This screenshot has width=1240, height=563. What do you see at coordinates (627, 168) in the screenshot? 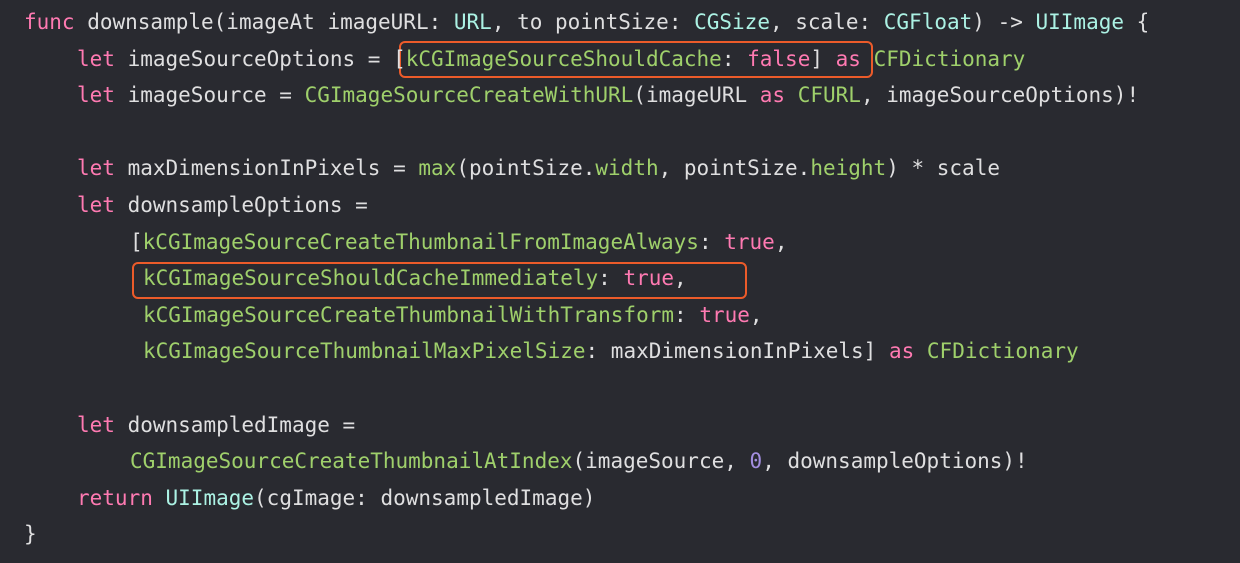
I see `property-width: width` at bounding box center [627, 168].